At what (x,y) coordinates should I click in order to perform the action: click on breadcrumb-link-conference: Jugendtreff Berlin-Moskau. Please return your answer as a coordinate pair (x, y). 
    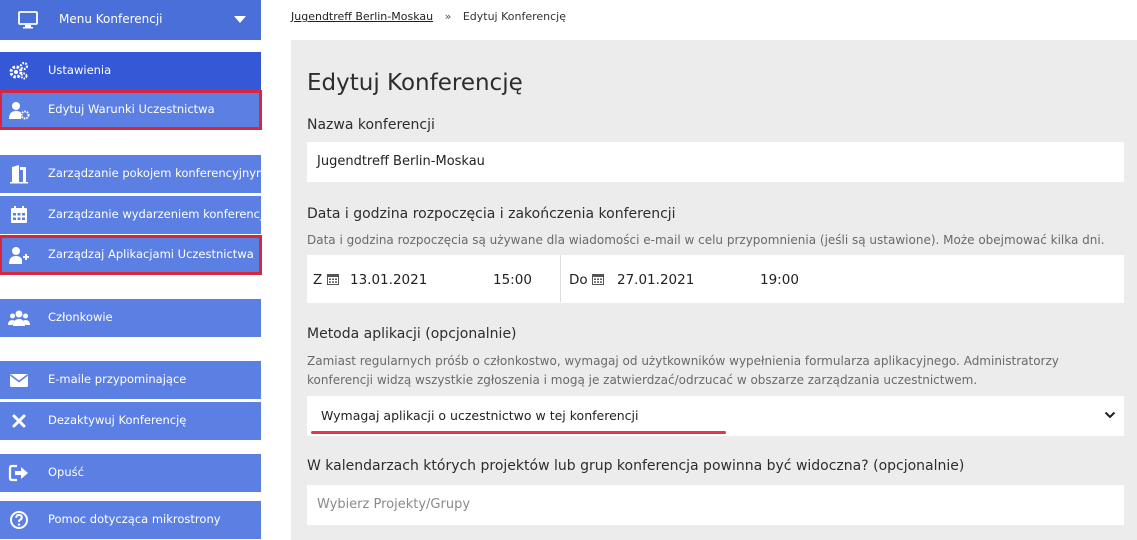
    Looking at the image, I should click on (362, 16).